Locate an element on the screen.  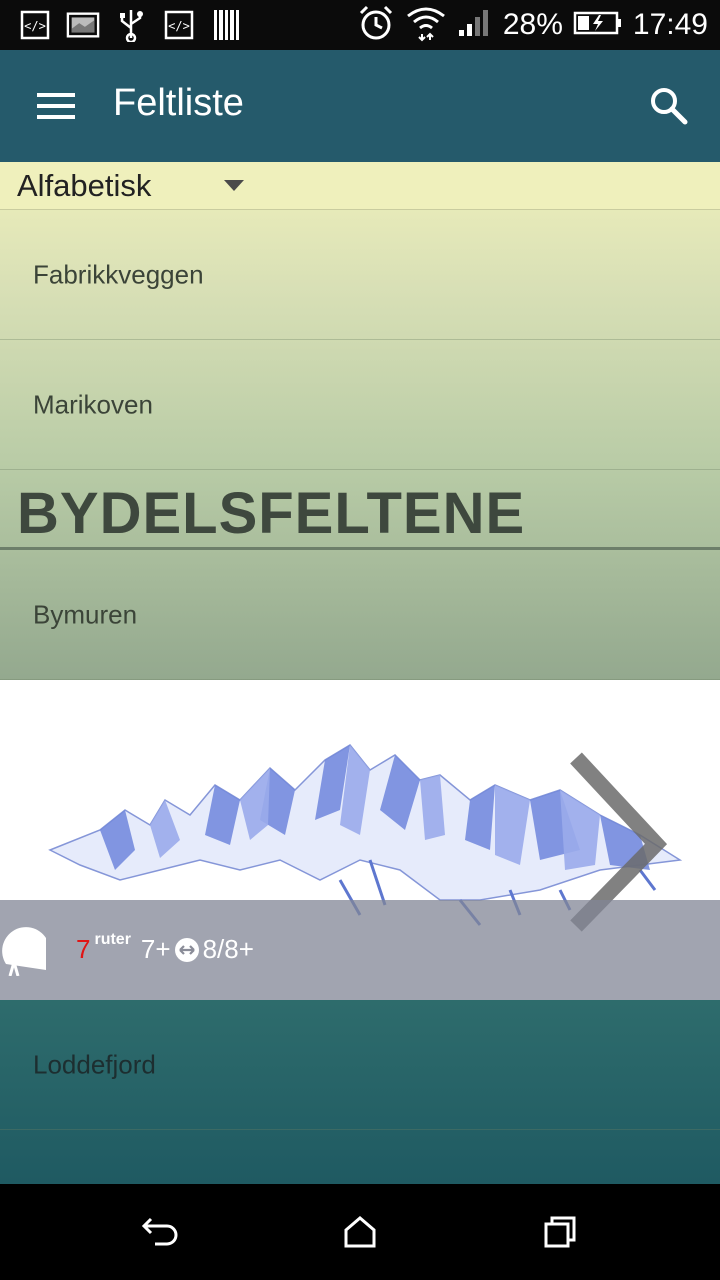
home-button is located at coordinates (360, 1232).